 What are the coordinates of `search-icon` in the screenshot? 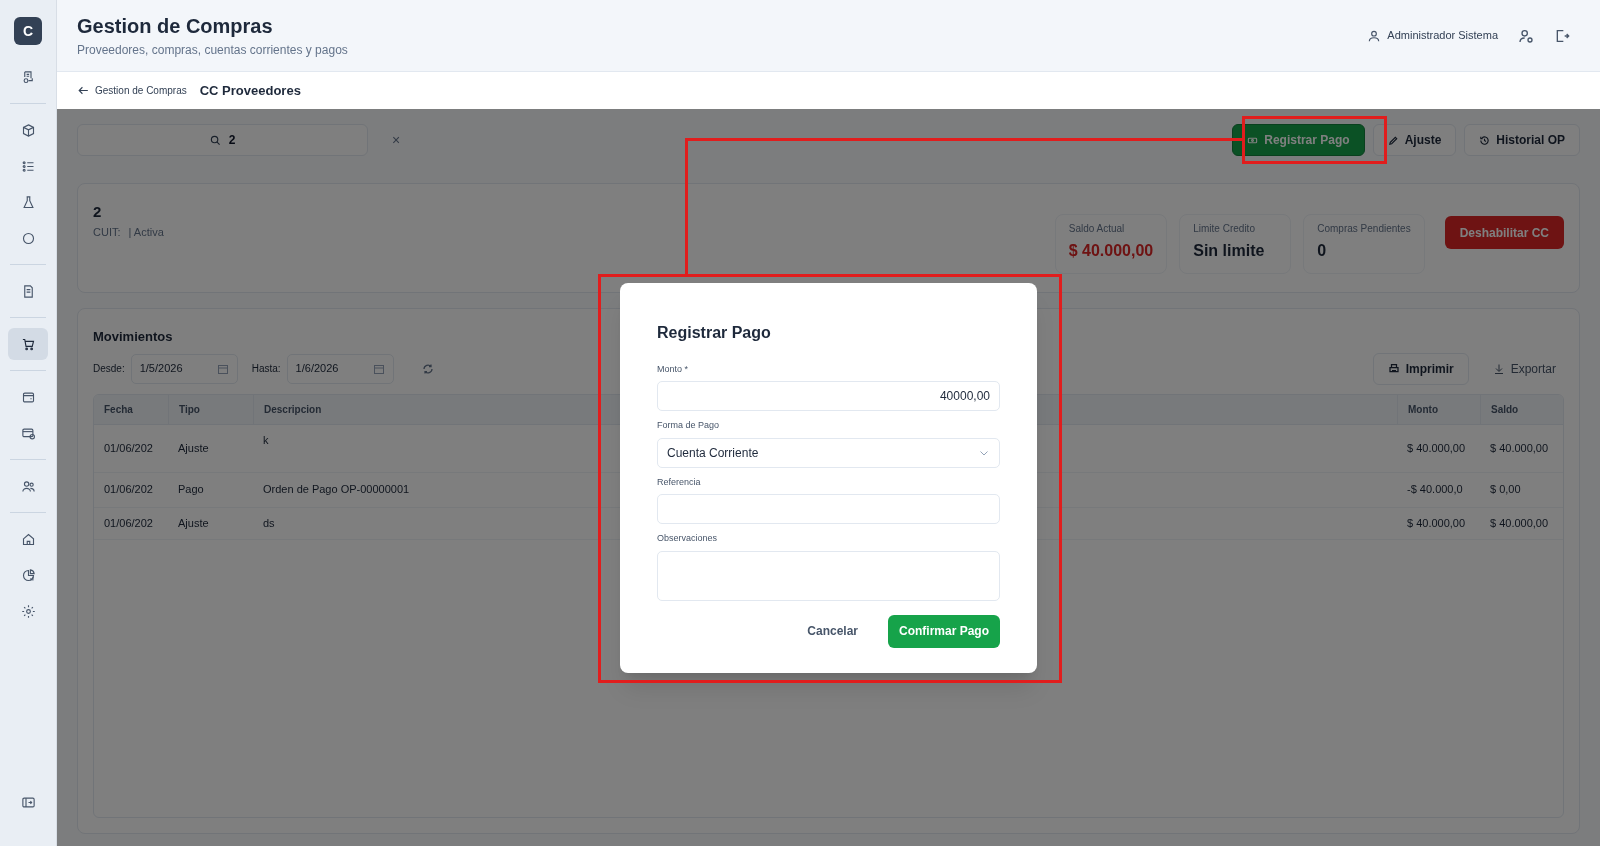 It's located at (215, 140).